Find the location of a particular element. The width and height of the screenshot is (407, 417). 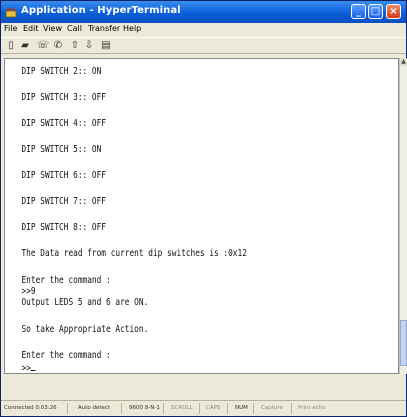

terminal-line: DIP SWITCH 3:: OFF is located at coordinates (64, 97).